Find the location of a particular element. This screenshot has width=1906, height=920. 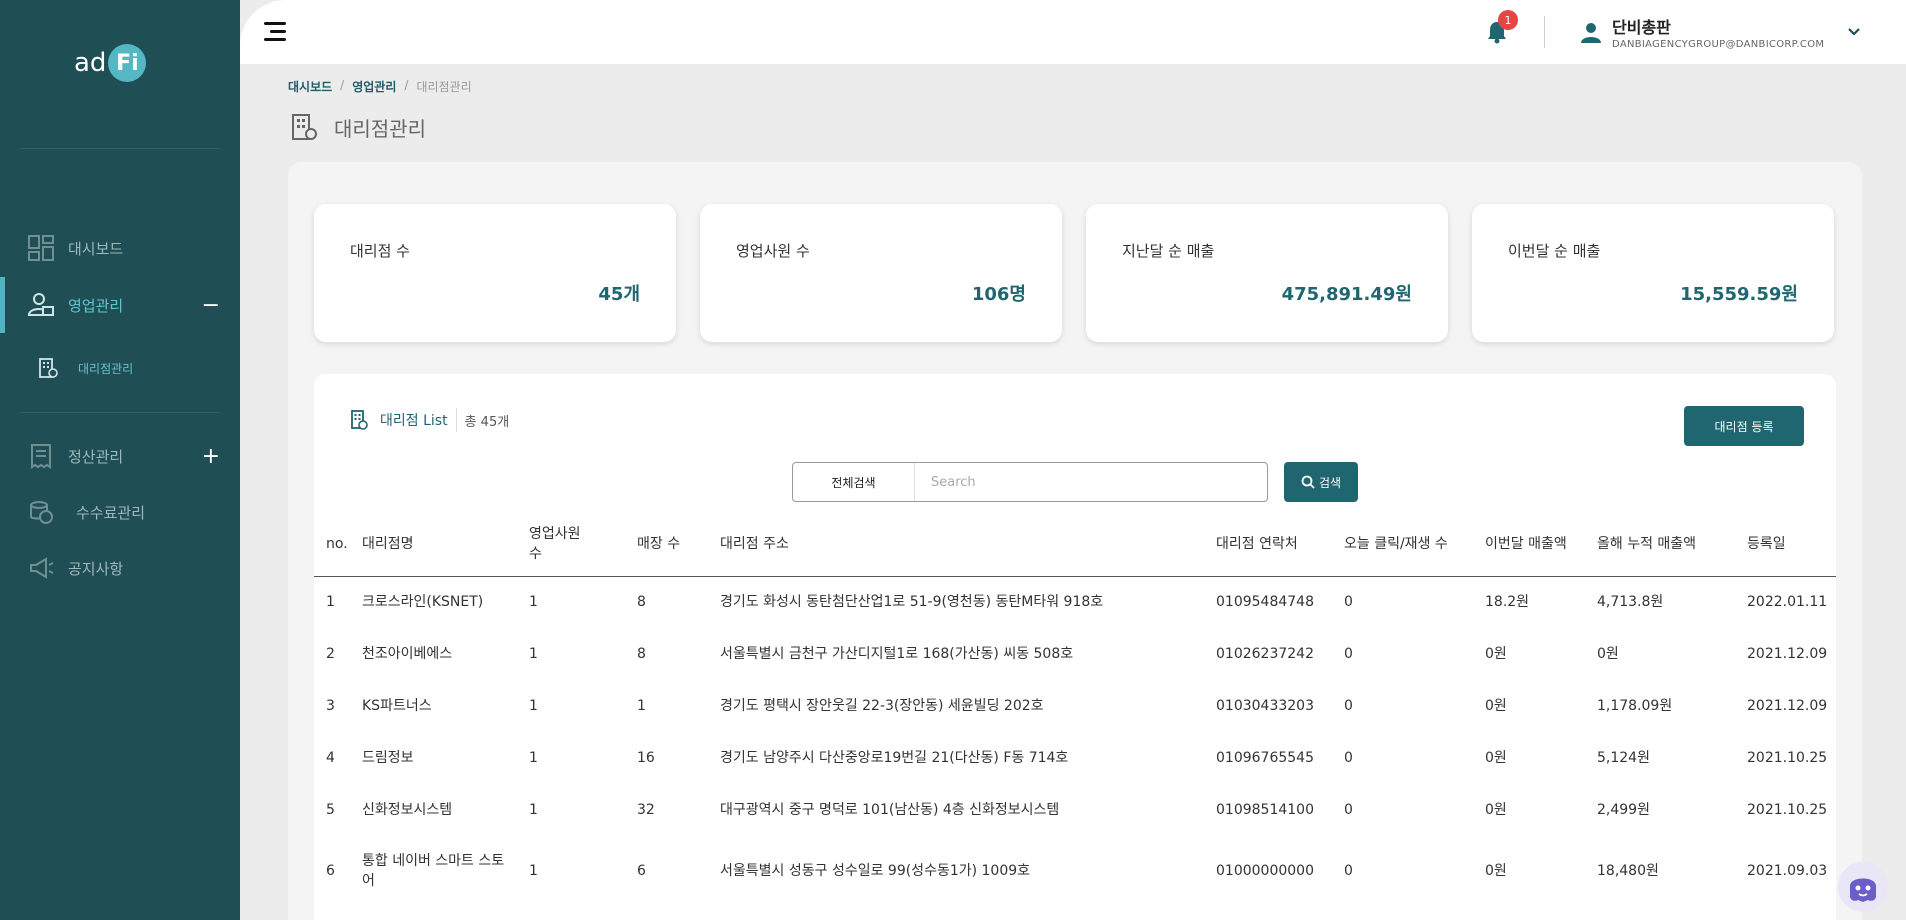

collapse-icon: − is located at coordinates (211, 305).